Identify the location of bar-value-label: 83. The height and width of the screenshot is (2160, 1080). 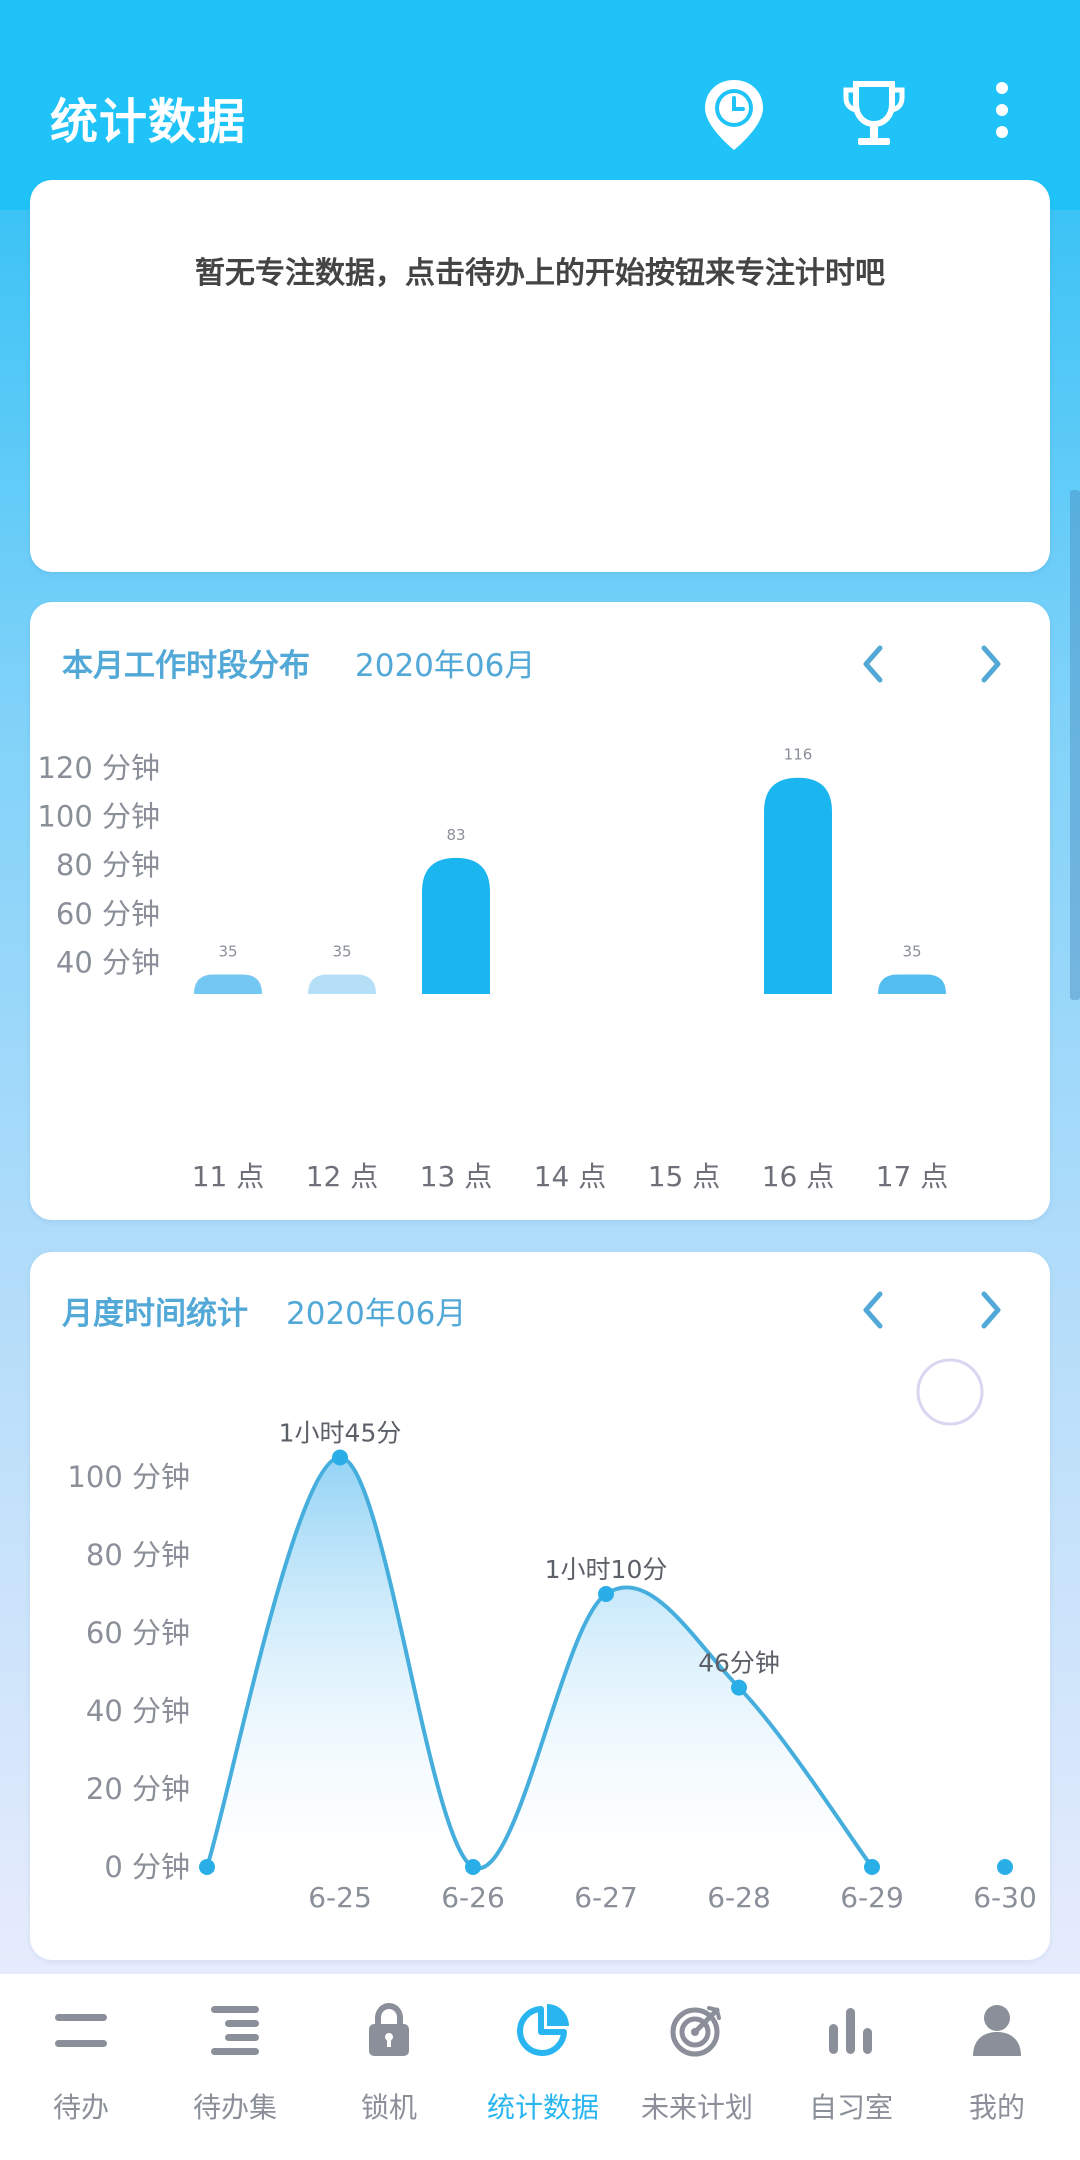
(455, 835).